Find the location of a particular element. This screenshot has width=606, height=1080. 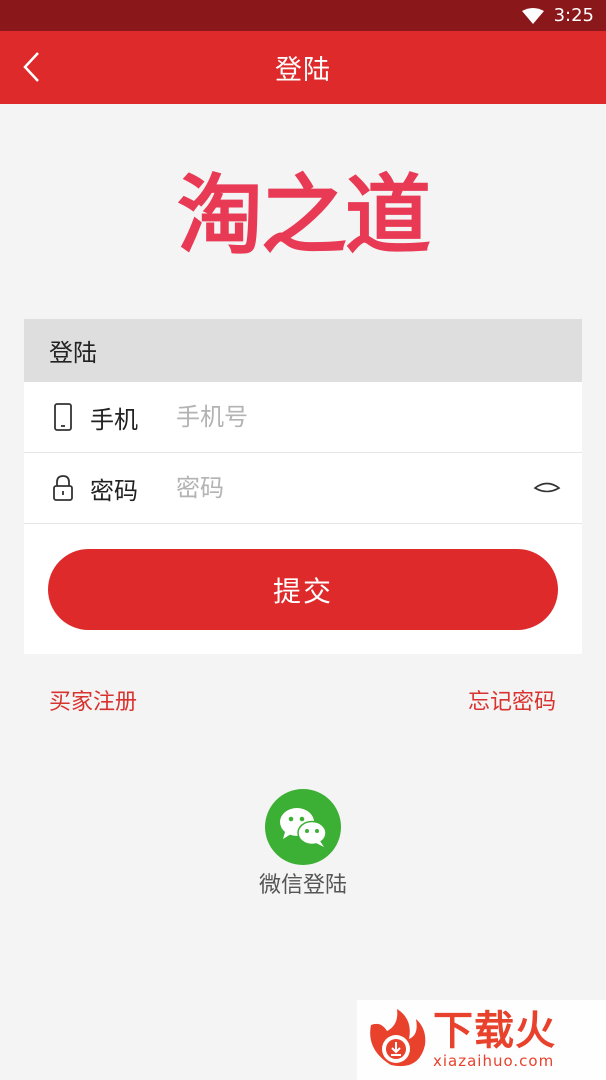

password-field-row: 密码 is located at coordinates (303, 488).